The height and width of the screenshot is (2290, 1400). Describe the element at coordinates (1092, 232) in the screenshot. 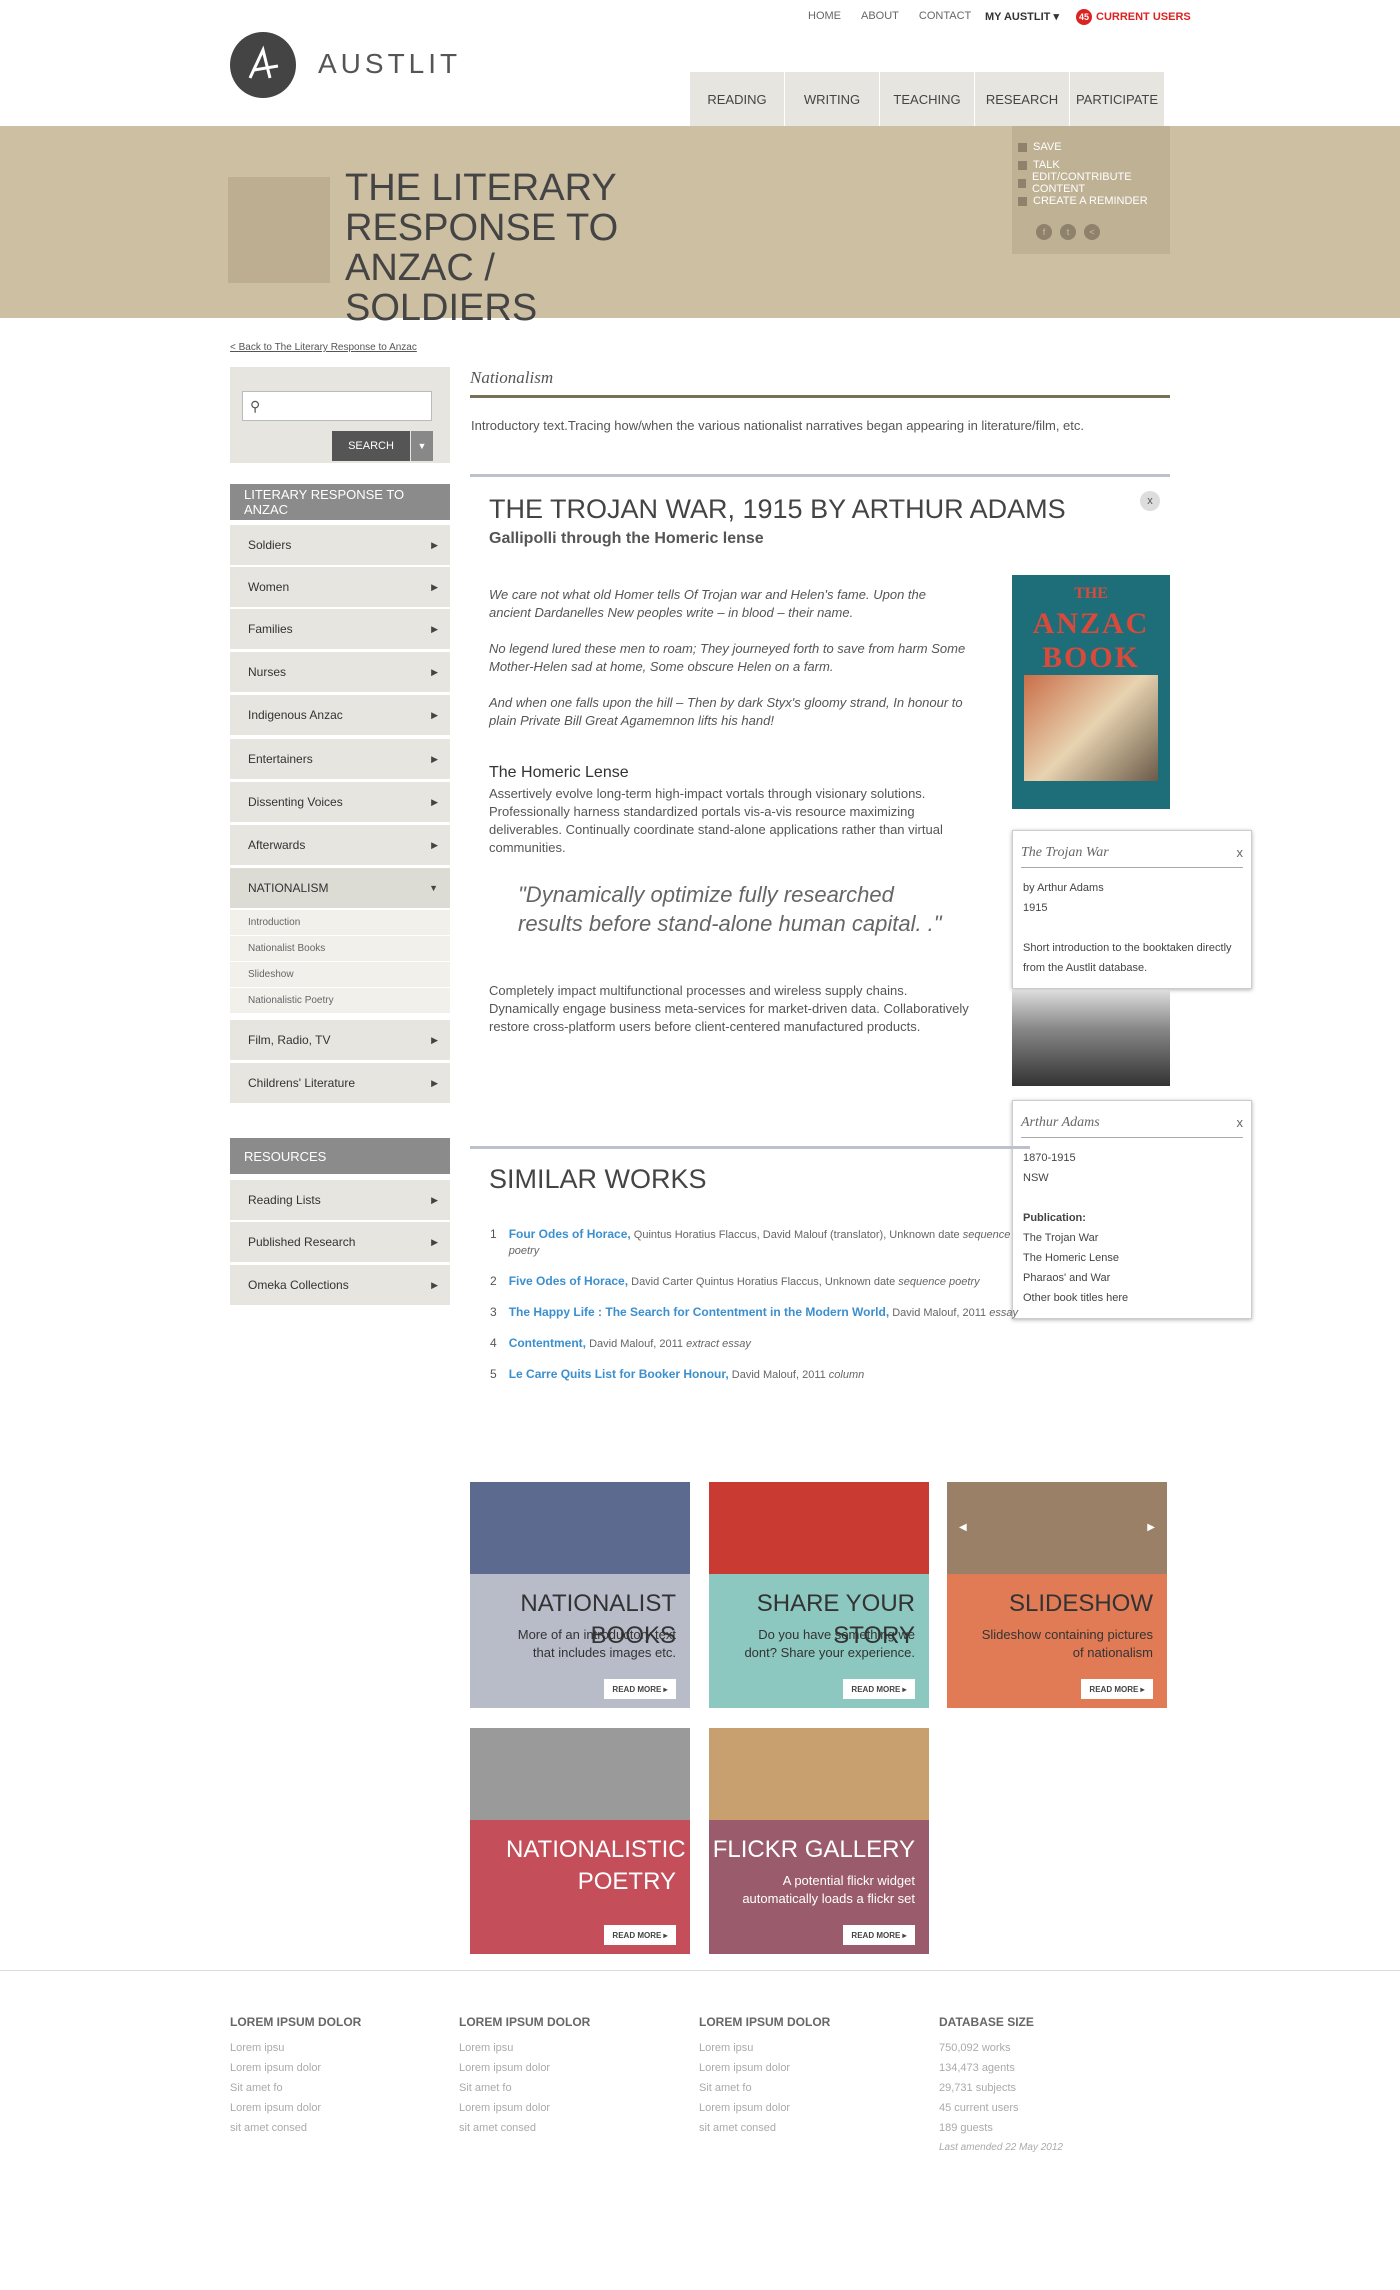

I see `share-icon: <` at that location.